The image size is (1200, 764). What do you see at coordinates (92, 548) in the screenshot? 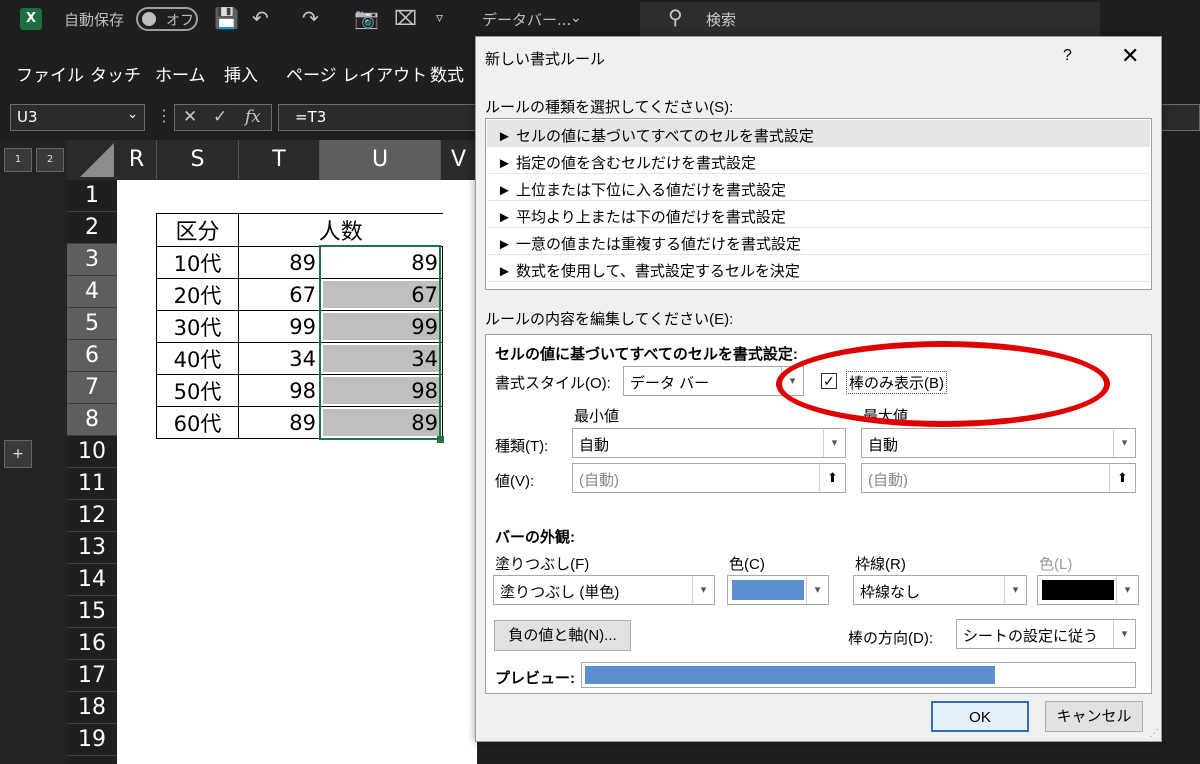
I see `row-header: 13` at bounding box center [92, 548].